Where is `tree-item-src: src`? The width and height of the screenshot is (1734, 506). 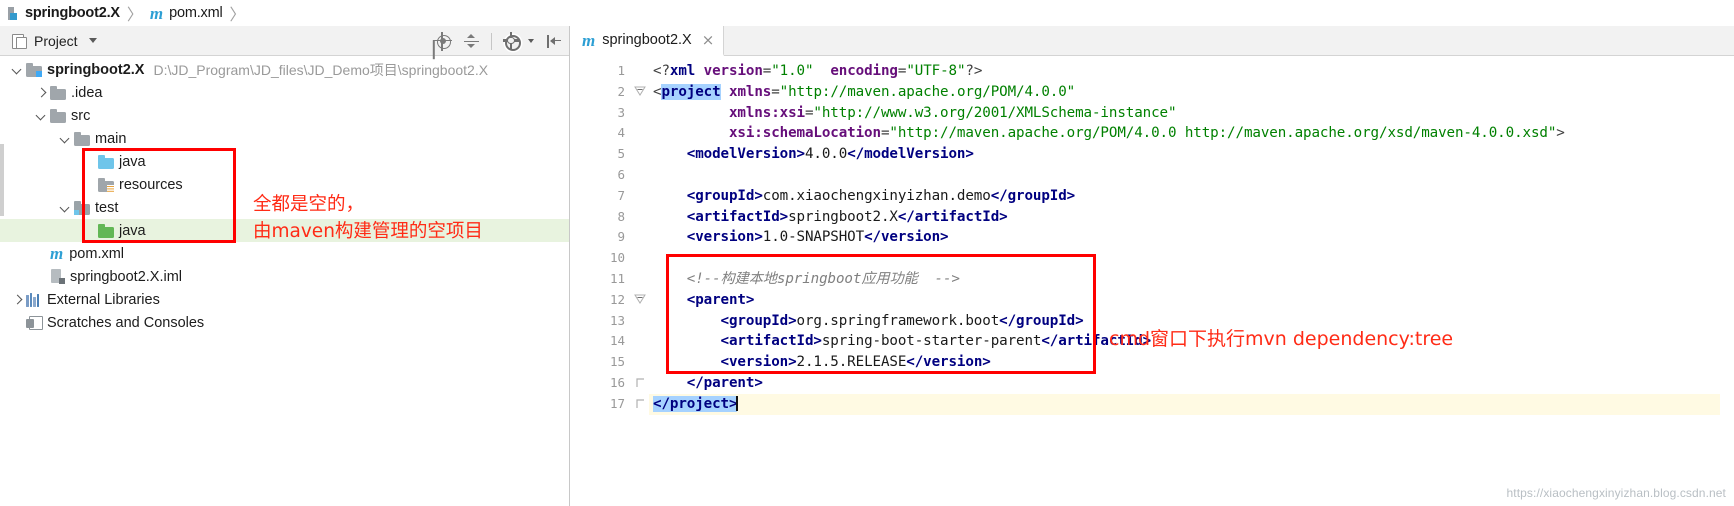
tree-item-src: src is located at coordinates (284, 115).